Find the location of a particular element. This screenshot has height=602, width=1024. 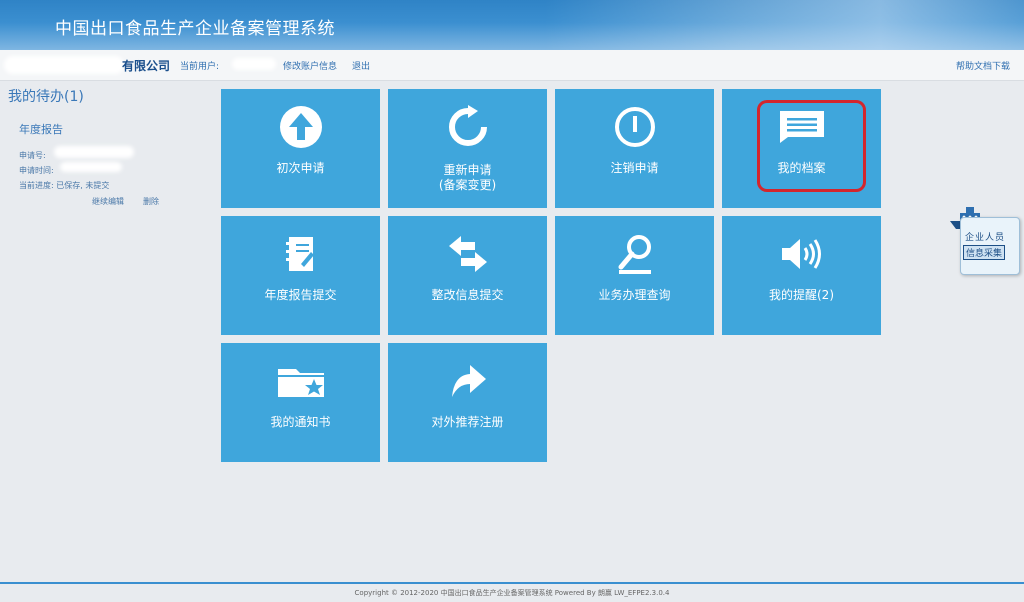

tile-initial-apply: 初次申请 is located at coordinates (300, 148).